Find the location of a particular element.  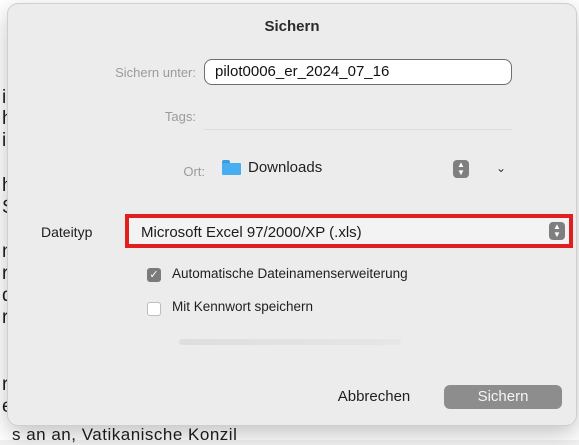

location-label: Ort: is located at coordinates (194, 171).